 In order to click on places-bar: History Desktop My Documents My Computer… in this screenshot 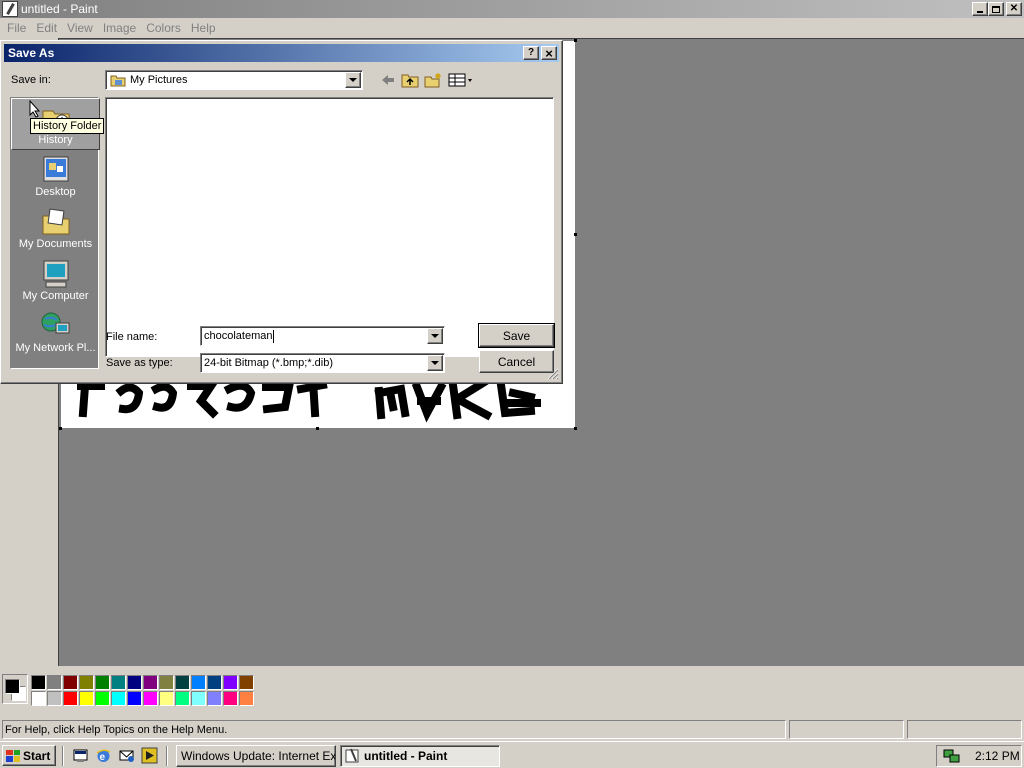, I will do `click(55, 233)`.